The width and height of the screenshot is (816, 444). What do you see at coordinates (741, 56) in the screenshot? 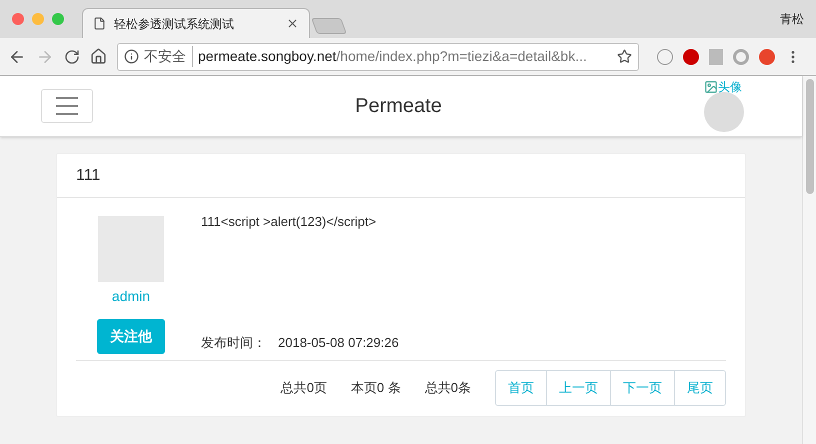
I see `ring-icon` at bounding box center [741, 56].